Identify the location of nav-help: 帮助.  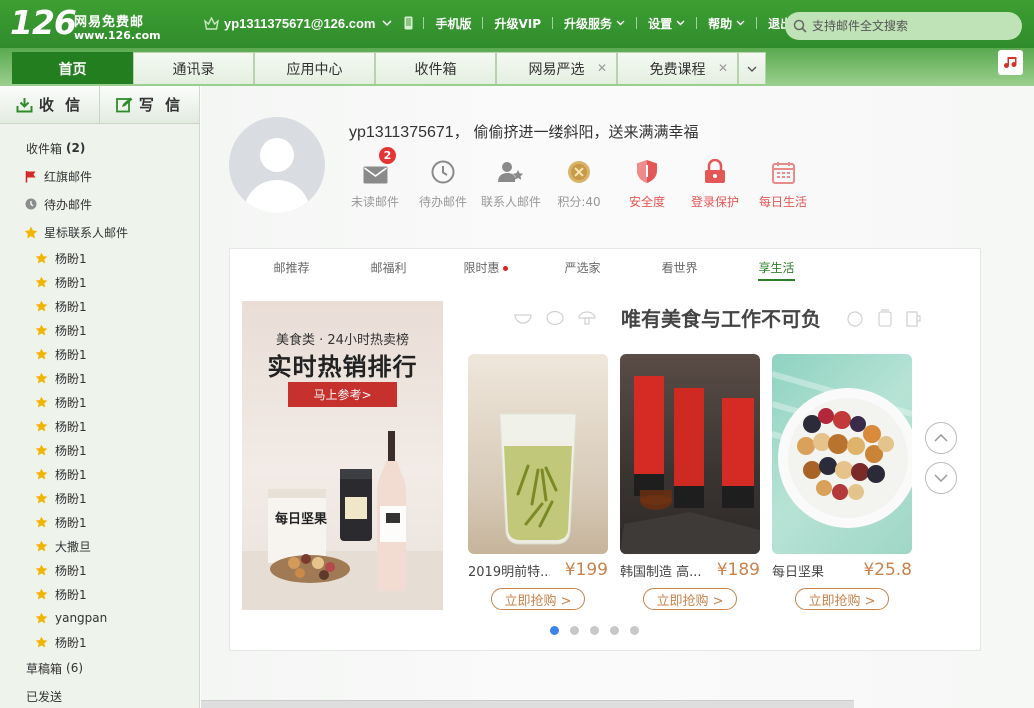
(726, 23).